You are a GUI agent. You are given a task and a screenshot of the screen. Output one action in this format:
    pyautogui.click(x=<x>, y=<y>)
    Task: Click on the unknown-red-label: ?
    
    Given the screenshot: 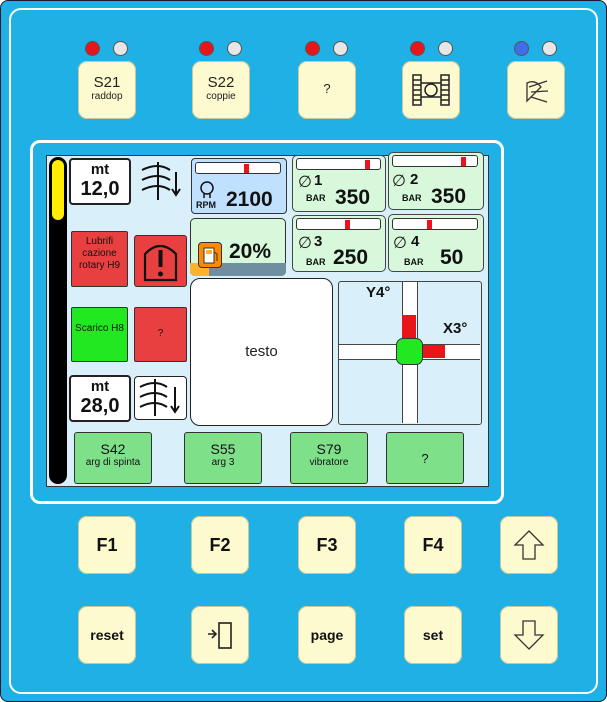 What is the action you would take?
    pyautogui.click(x=160, y=333)
    